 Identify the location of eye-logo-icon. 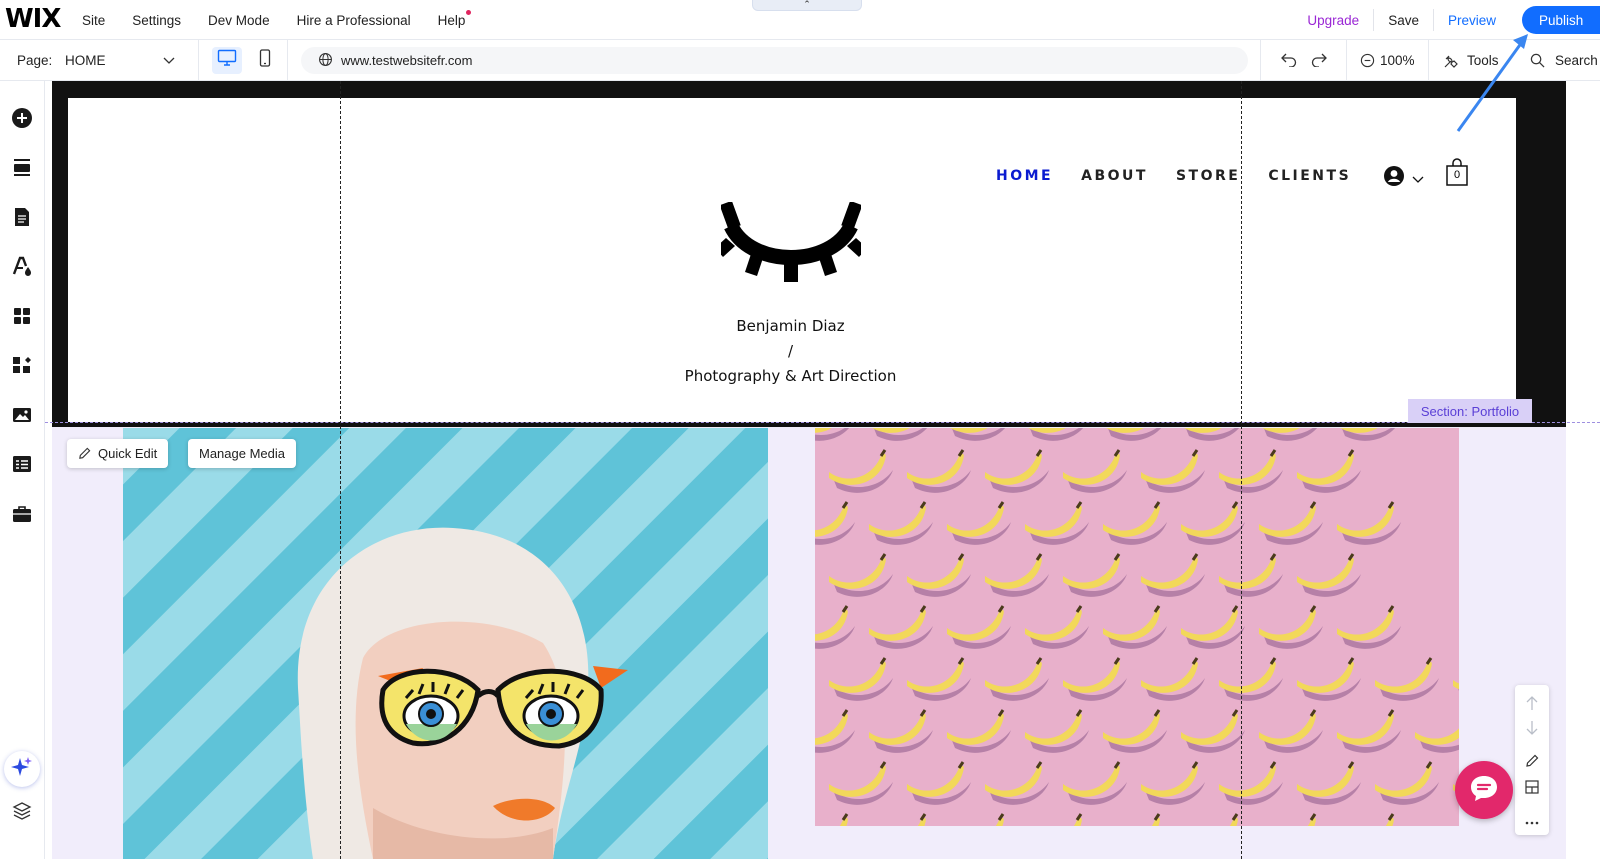
(791, 244).